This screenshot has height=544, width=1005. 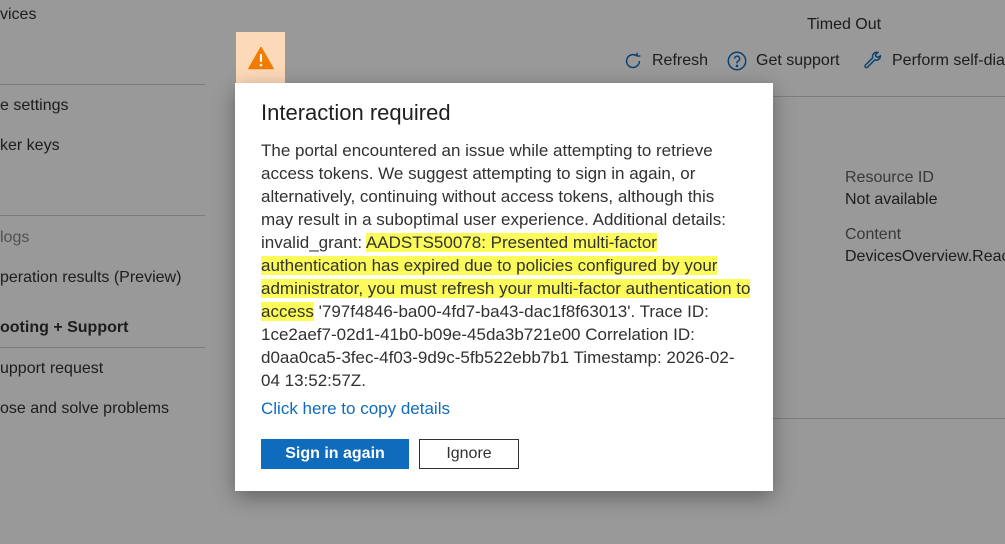 I want to click on sign-in-again-button: Sign in again, so click(x=335, y=454).